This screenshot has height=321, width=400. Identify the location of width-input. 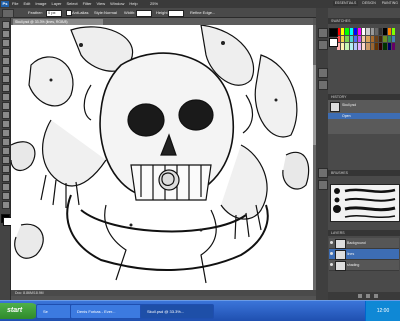
(144, 13).